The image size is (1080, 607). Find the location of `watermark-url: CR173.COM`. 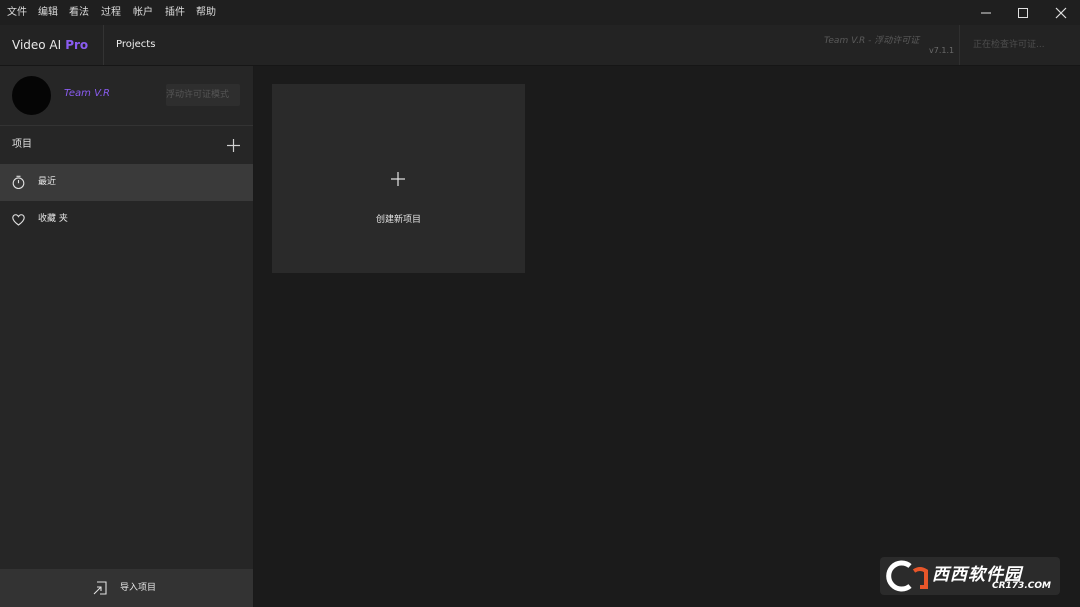

watermark-url: CR173.COM is located at coordinates (1021, 586).